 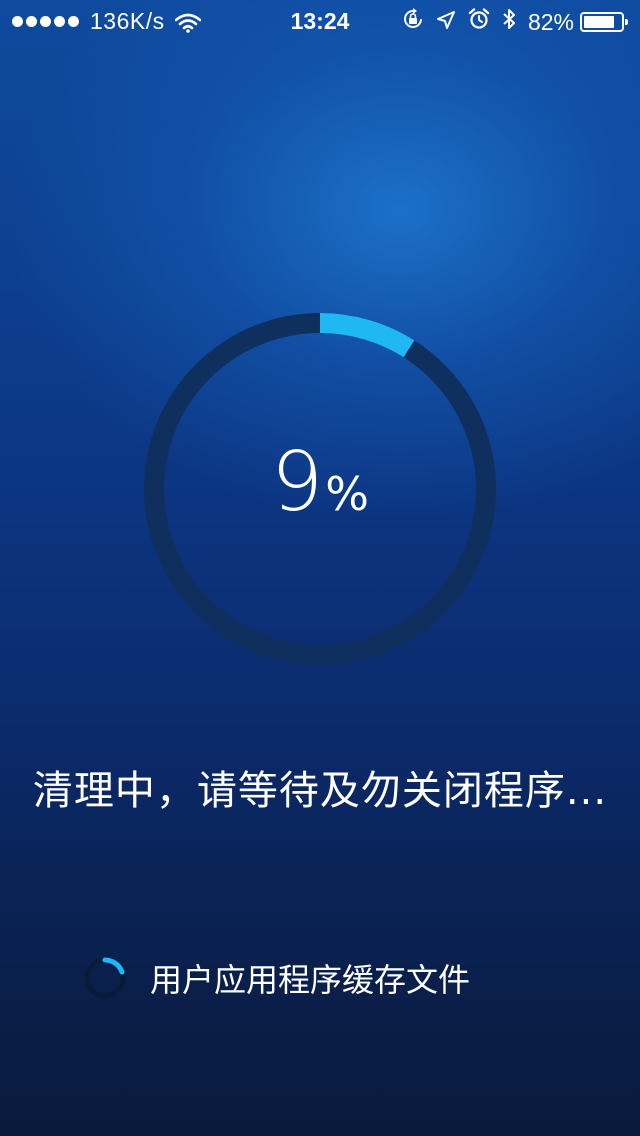 What do you see at coordinates (297, 482) in the screenshot?
I see `progress-number: 9` at bounding box center [297, 482].